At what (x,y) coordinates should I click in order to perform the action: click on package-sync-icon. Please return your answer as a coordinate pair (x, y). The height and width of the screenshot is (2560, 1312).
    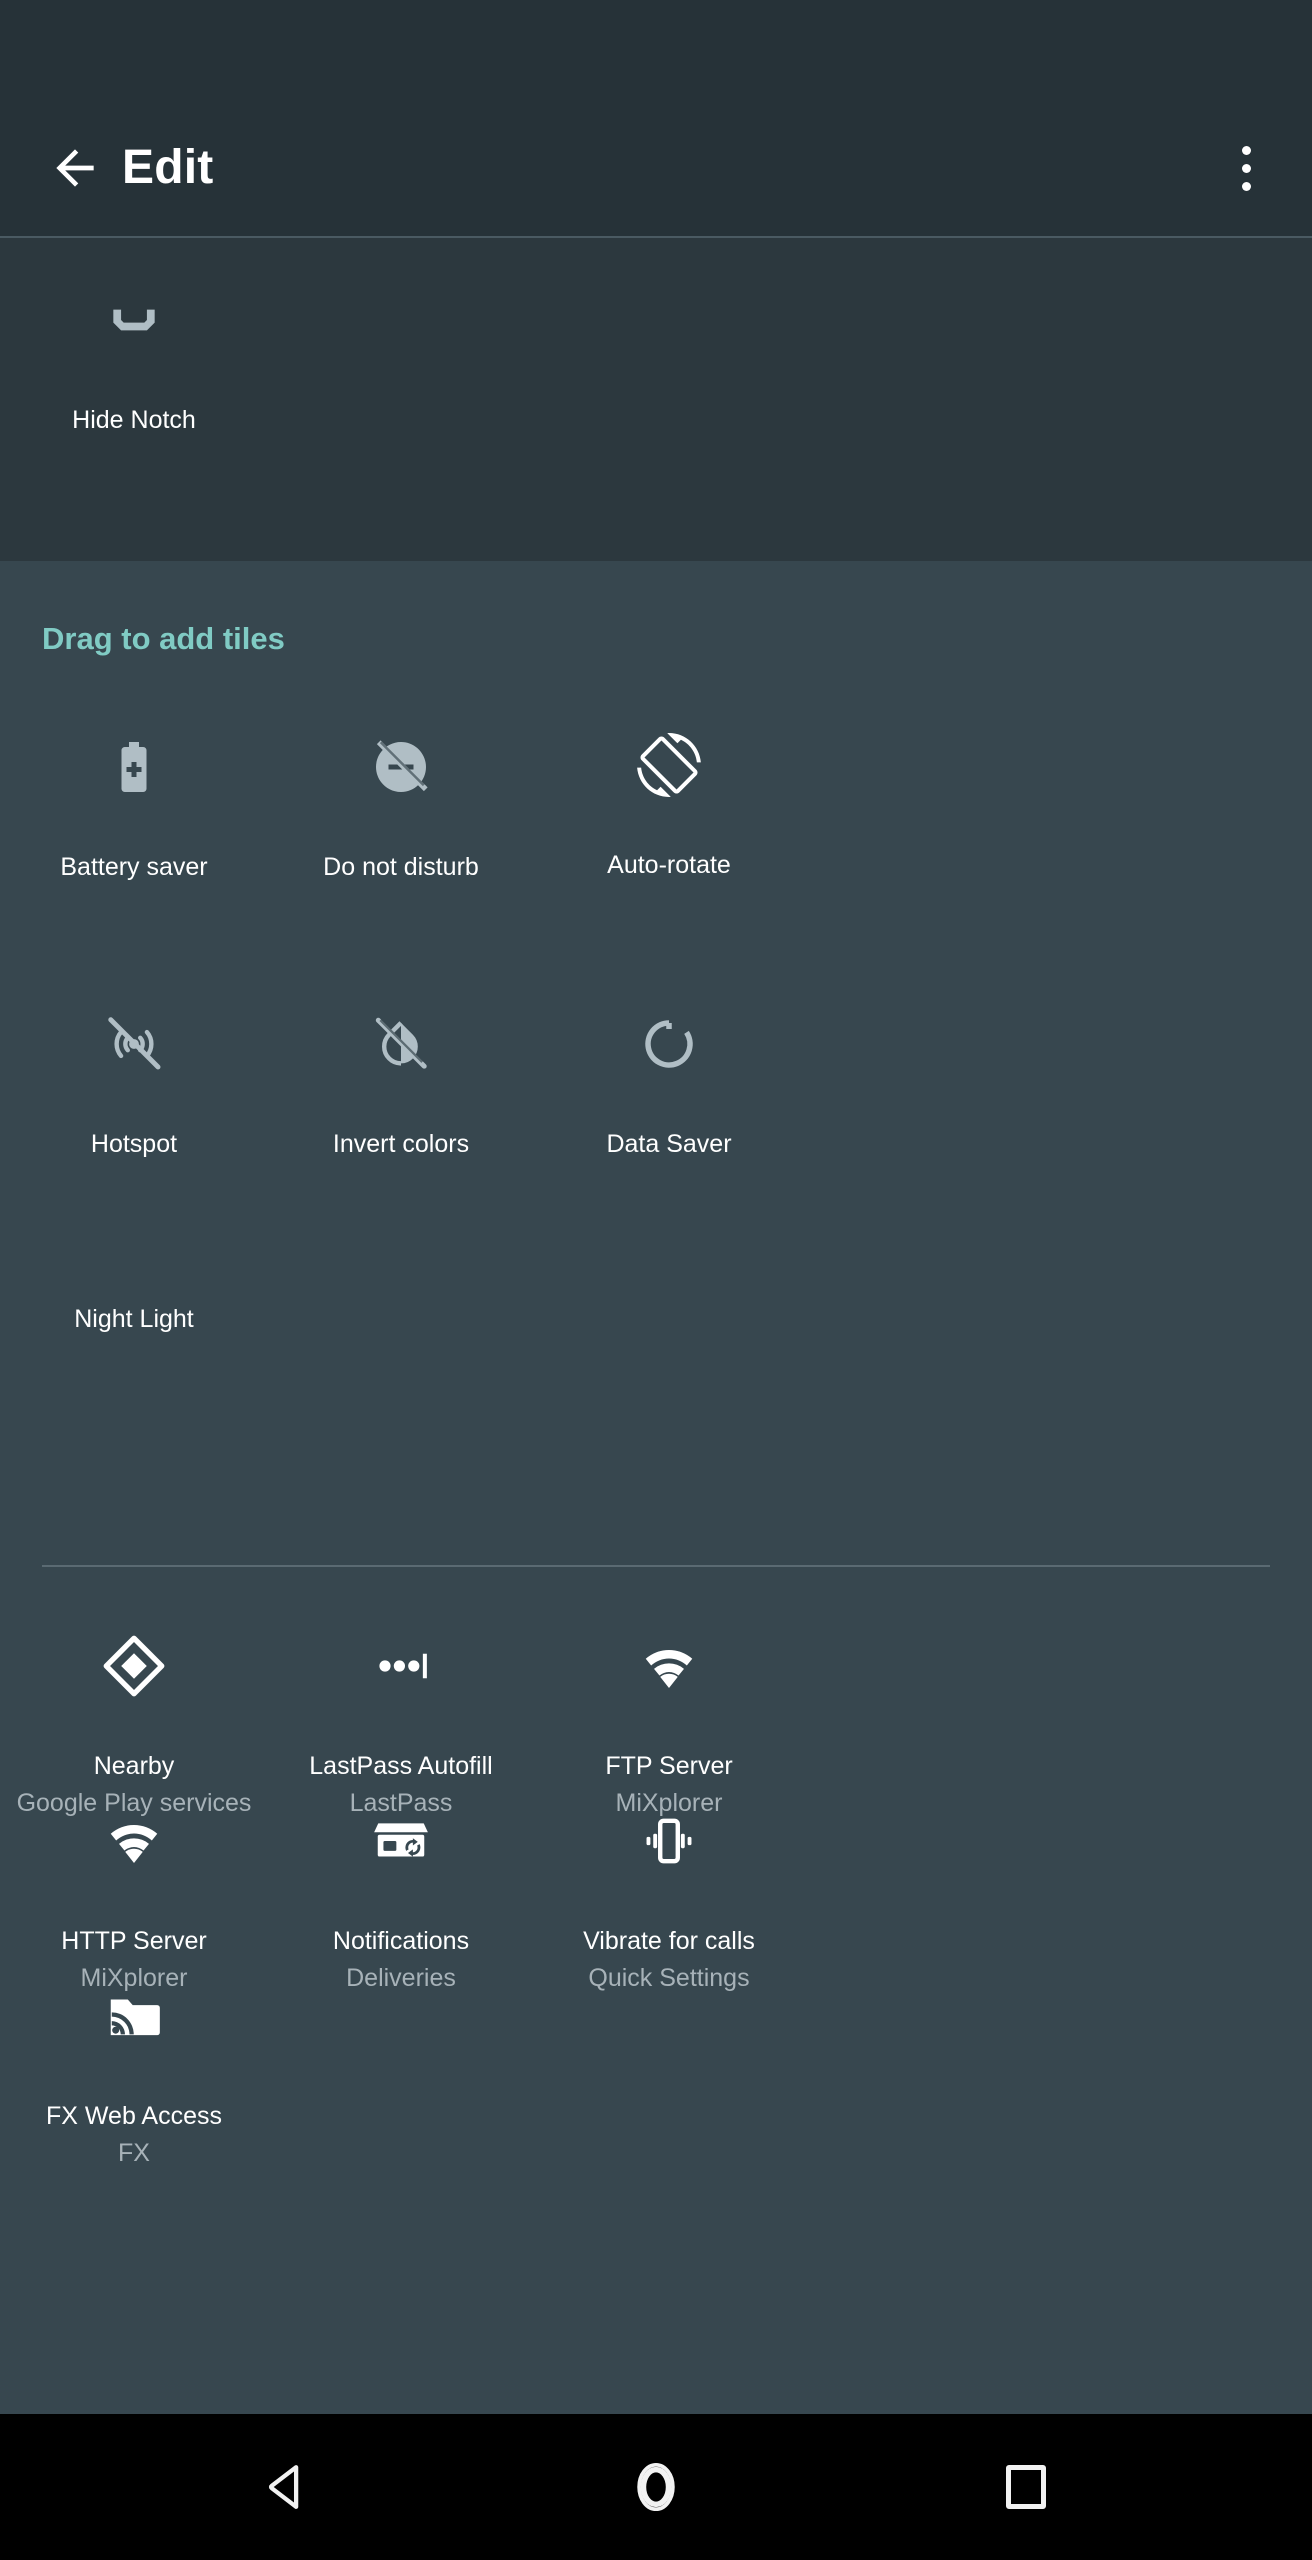
    Looking at the image, I should click on (401, 1841).